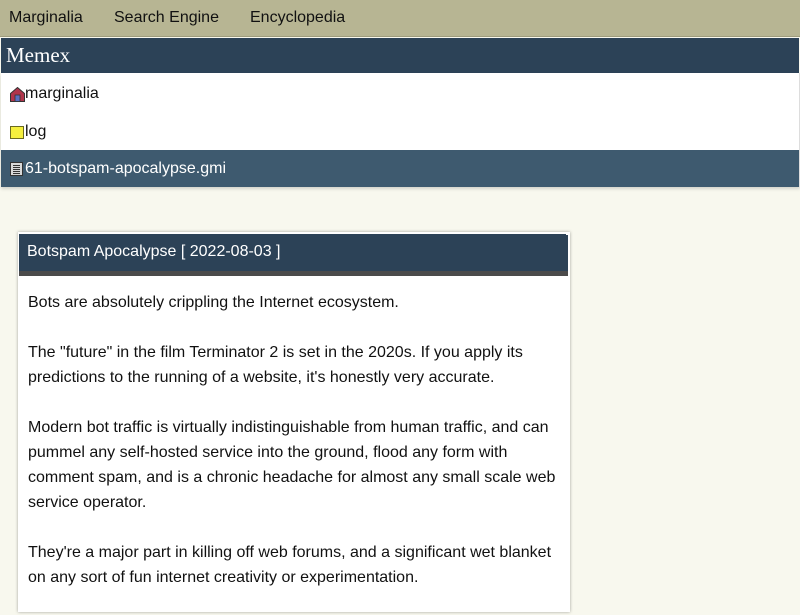  What do you see at coordinates (46, 18) in the screenshot?
I see `nav-link-marginalia: Marginalia` at bounding box center [46, 18].